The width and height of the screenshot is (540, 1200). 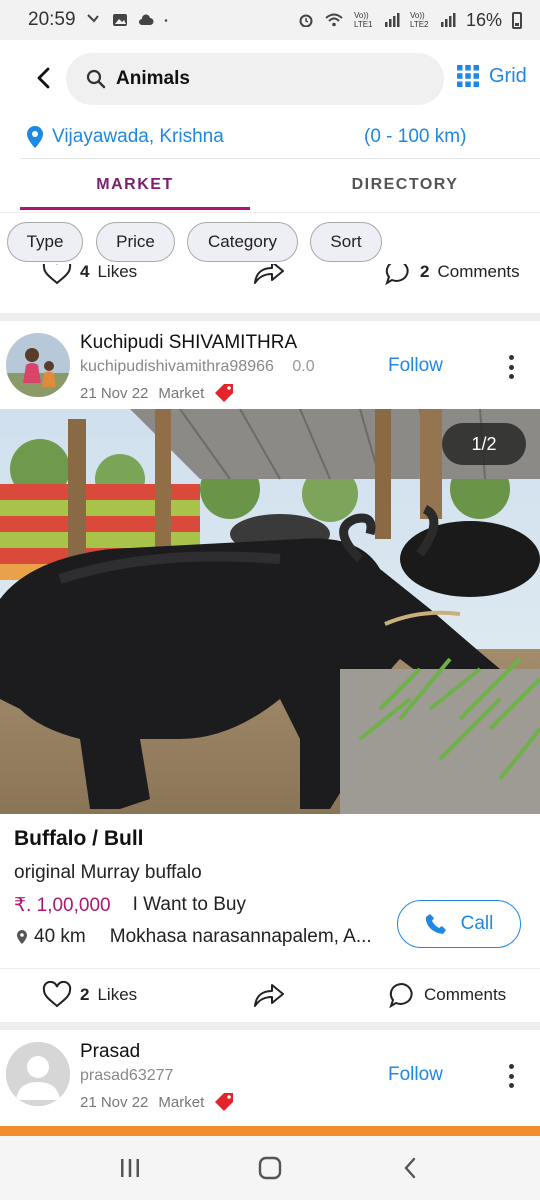 I want to click on previous-likes-count: 4, so click(x=85, y=272).